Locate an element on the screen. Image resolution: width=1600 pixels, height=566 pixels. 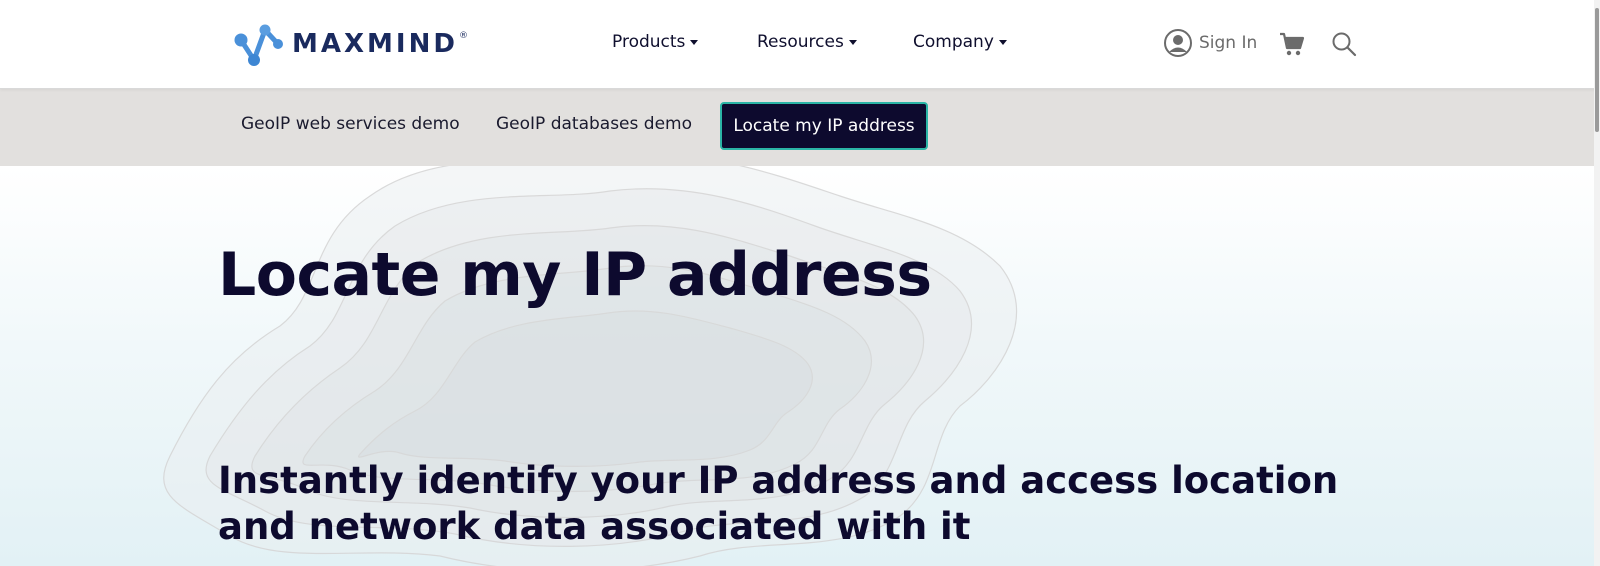
nav-products: Products is located at coordinates (655, 42).